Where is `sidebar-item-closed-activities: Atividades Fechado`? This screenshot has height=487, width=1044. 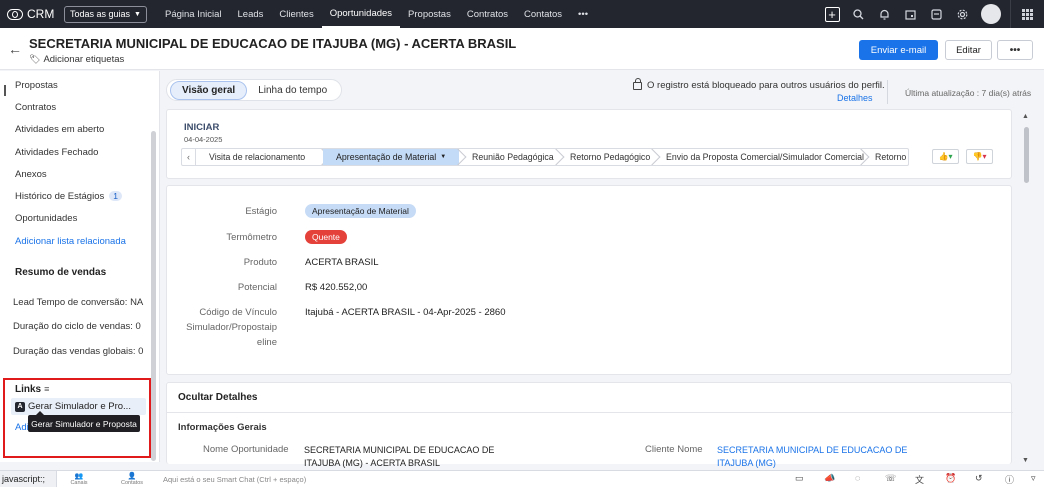 sidebar-item-closed-activities: Atividades Fechado is located at coordinates (56, 152).